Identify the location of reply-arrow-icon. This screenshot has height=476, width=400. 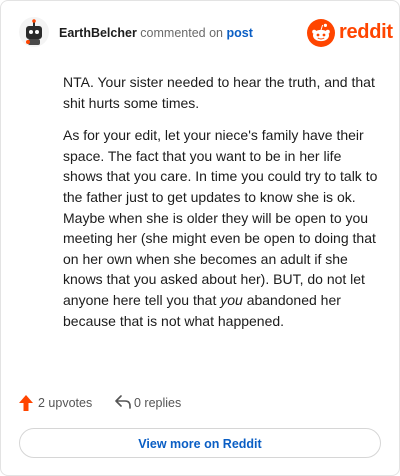
(123, 402).